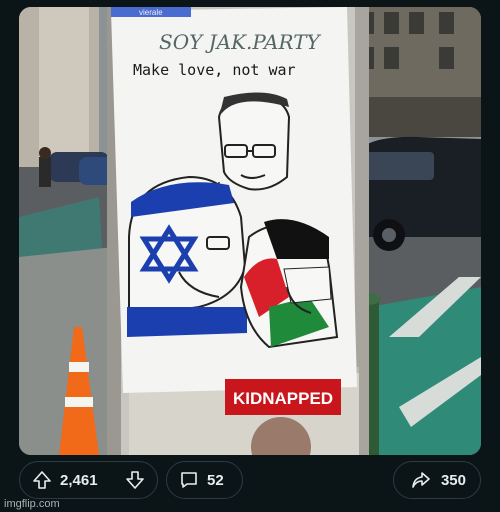 This screenshot has width=500, height=512. Describe the element at coordinates (437, 480) in the screenshot. I see `share-button: 350` at that location.